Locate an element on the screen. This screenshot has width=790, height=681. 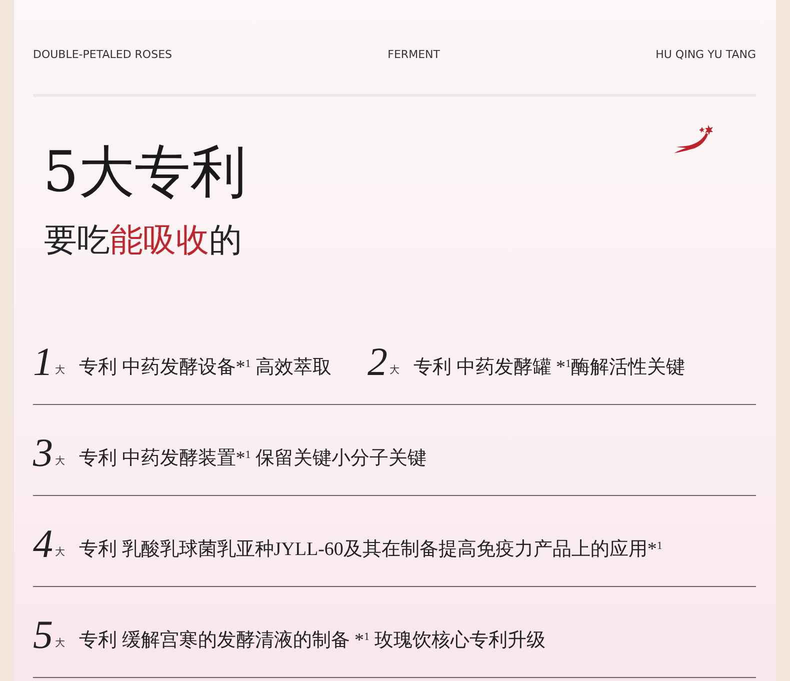
patent-text: 专利 乳酸乳球菌乳亚种JYLL-60及其在制备提高免疫力产品上的应用*$^{1}$ is located at coordinates (370, 550).